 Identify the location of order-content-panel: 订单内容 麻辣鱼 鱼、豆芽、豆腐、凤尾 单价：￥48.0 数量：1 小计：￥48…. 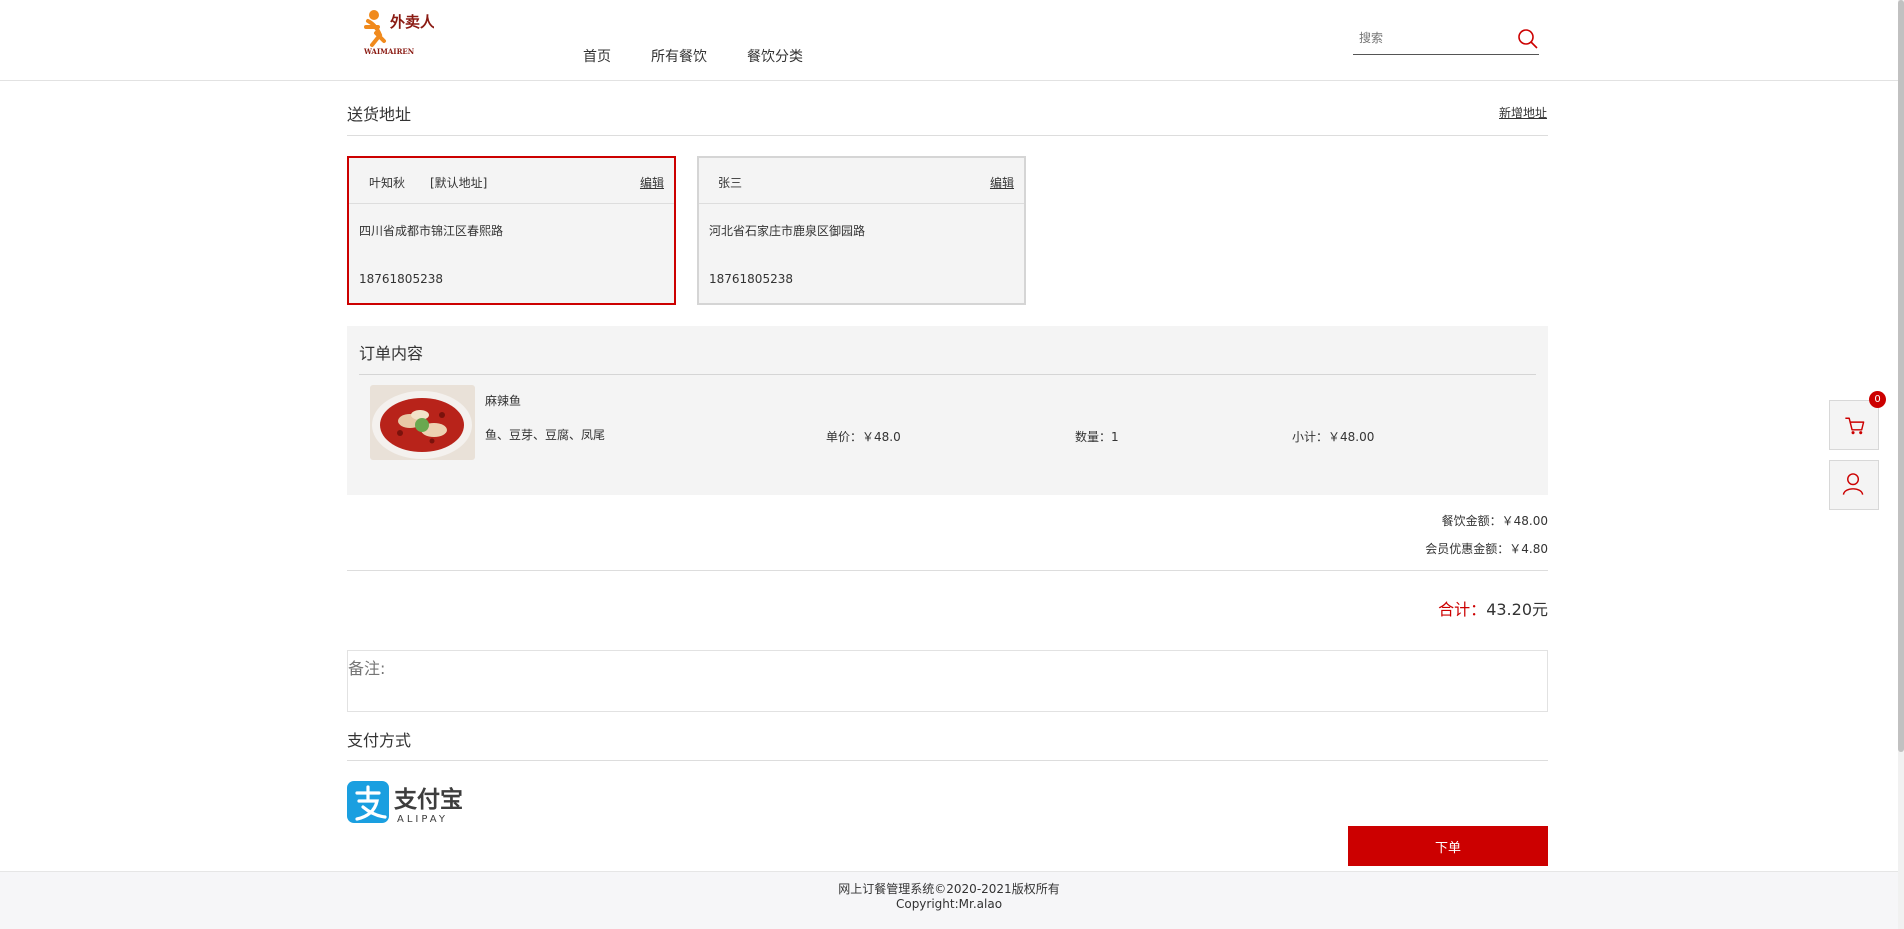
(947, 410).